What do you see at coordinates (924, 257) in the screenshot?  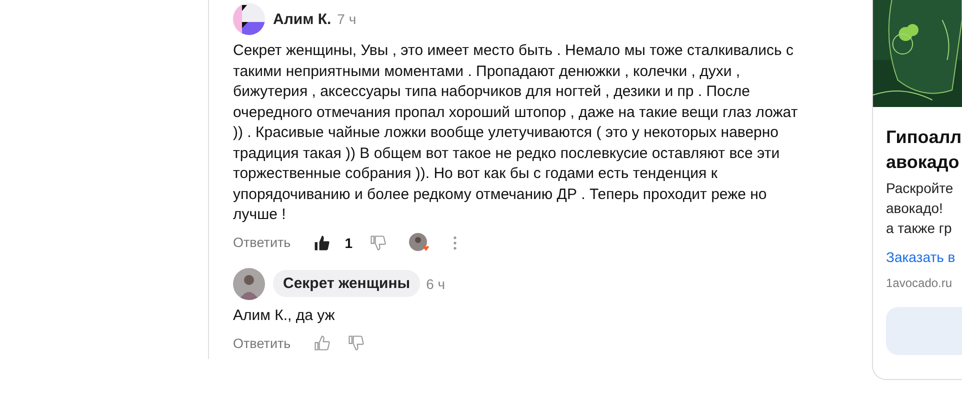 I see `ad-link: Заказать в` at bounding box center [924, 257].